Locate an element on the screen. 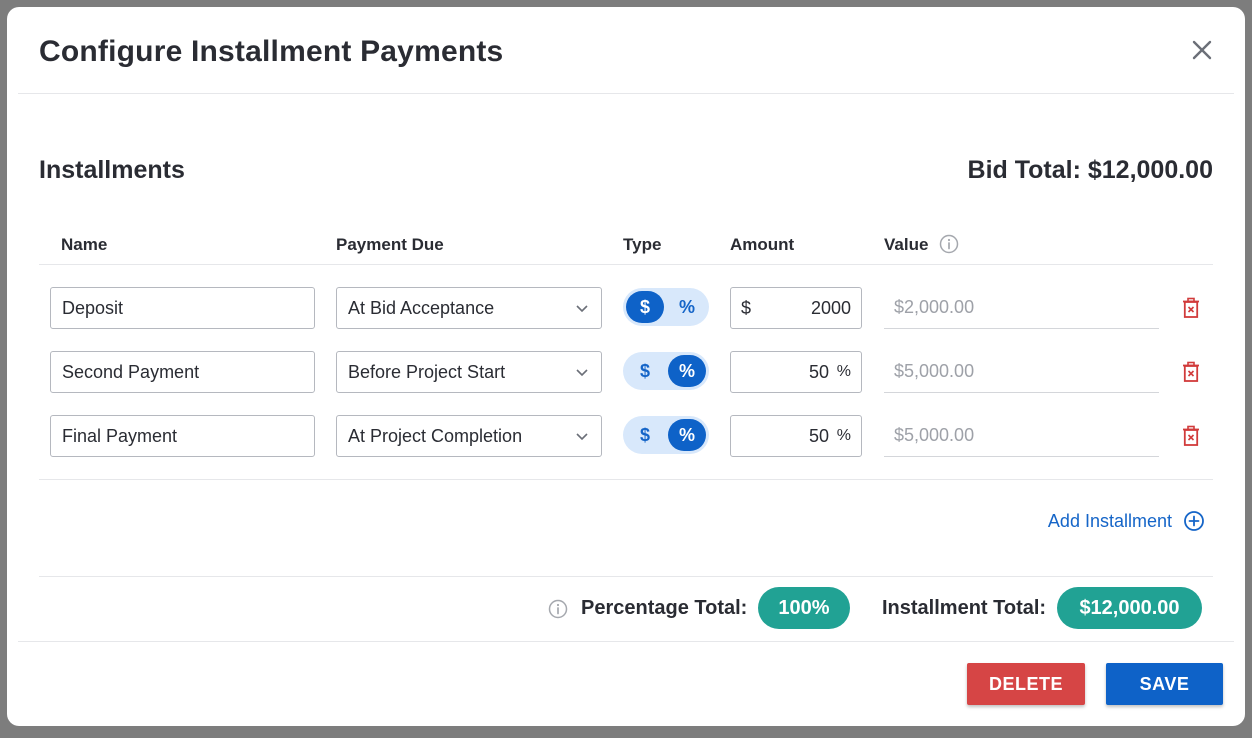 This screenshot has height=738, width=1252. plus-circle-icon is located at coordinates (1194, 521).